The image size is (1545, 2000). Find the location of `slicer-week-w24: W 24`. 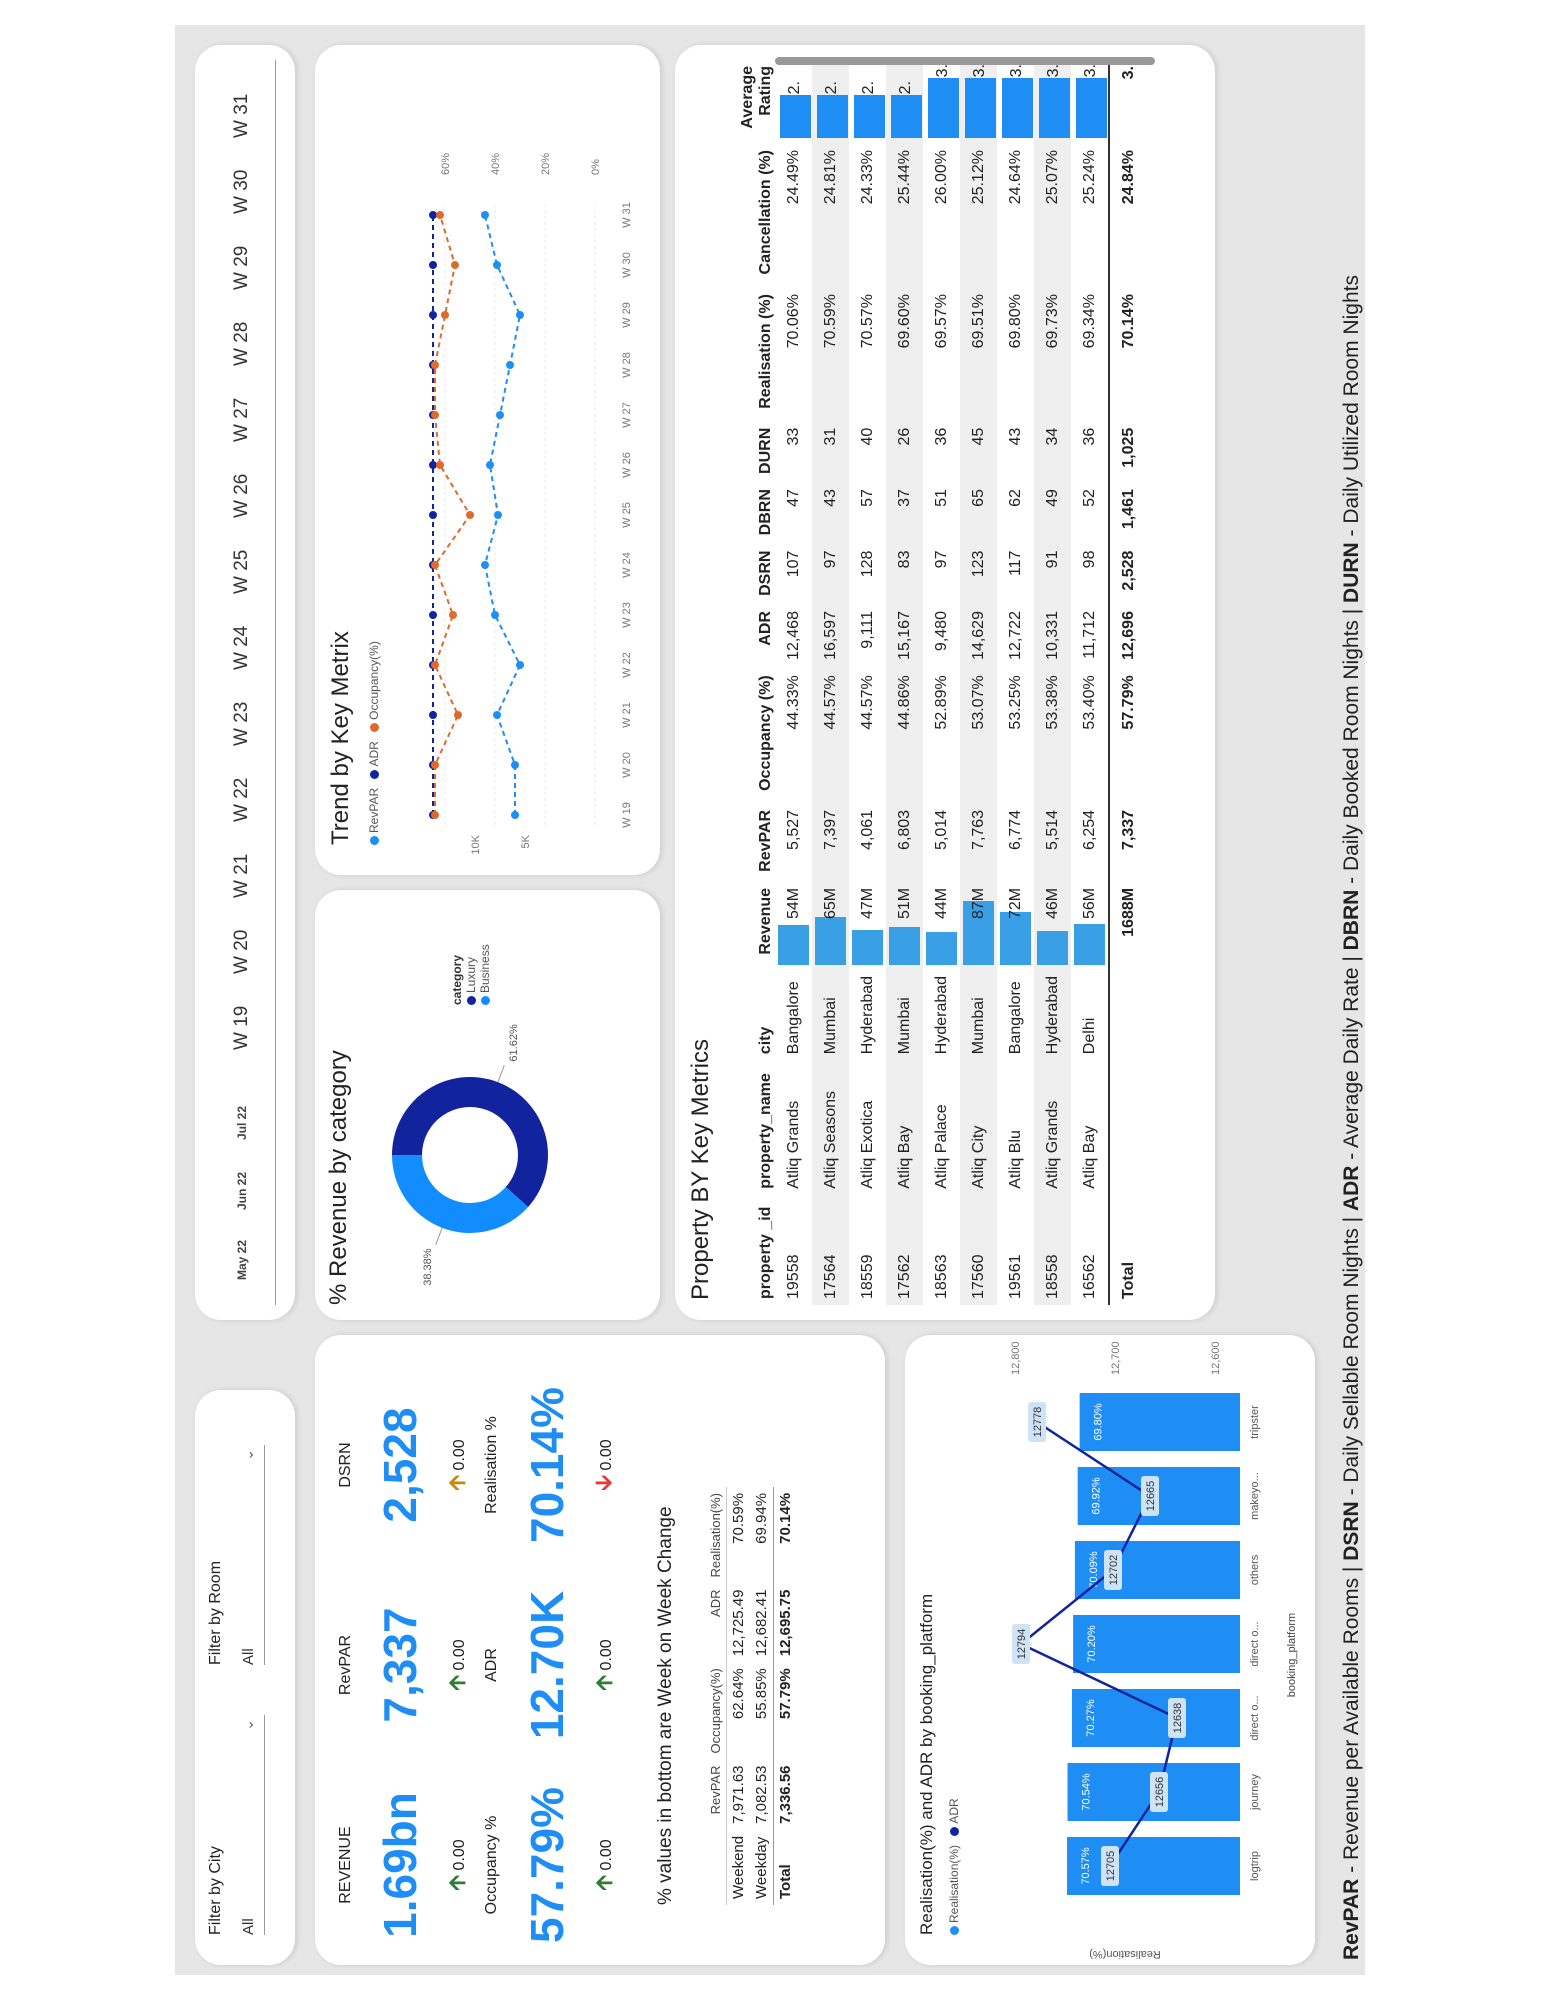

slicer-week-w24: W 24 is located at coordinates (242, 648).